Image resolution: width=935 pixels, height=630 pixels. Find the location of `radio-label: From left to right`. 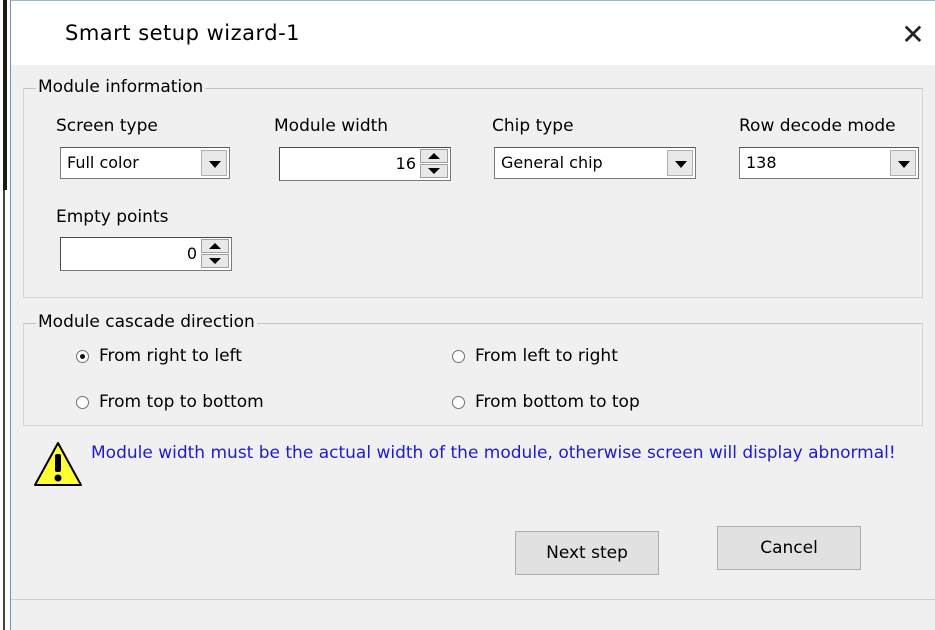

radio-label: From left to right is located at coordinates (546, 356).